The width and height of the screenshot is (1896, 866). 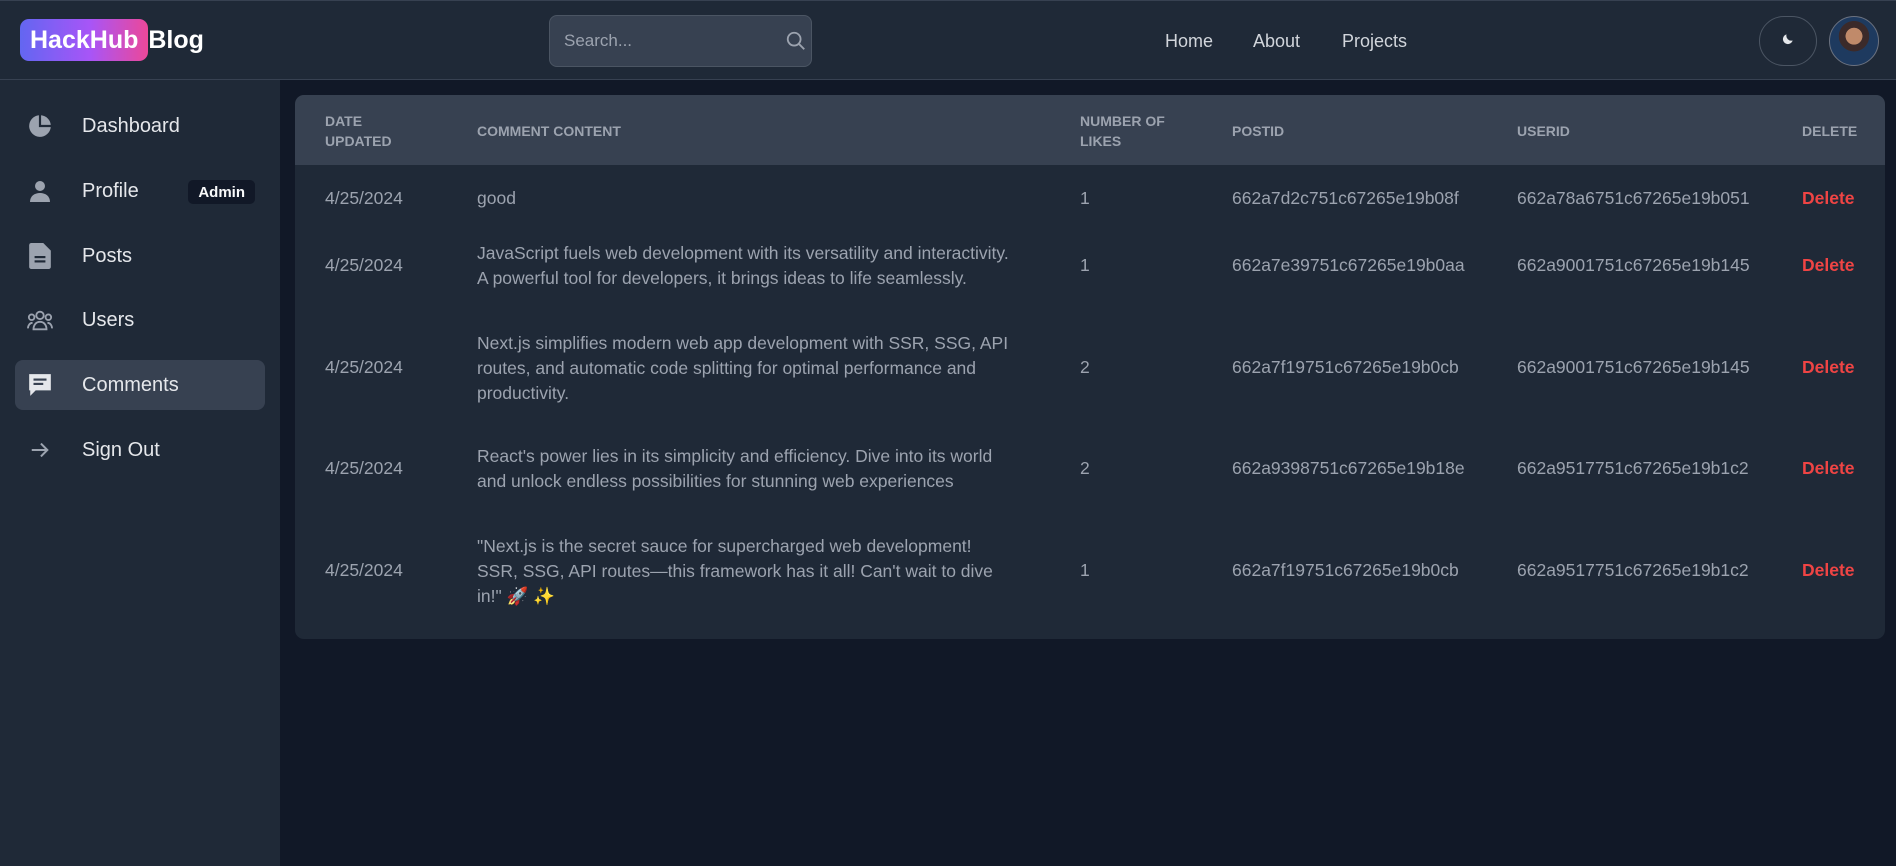 What do you see at coordinates (121, 449) in the screenshot?
I see `sidebar-item-label: Sign Out` at bounding box center [121, 449].